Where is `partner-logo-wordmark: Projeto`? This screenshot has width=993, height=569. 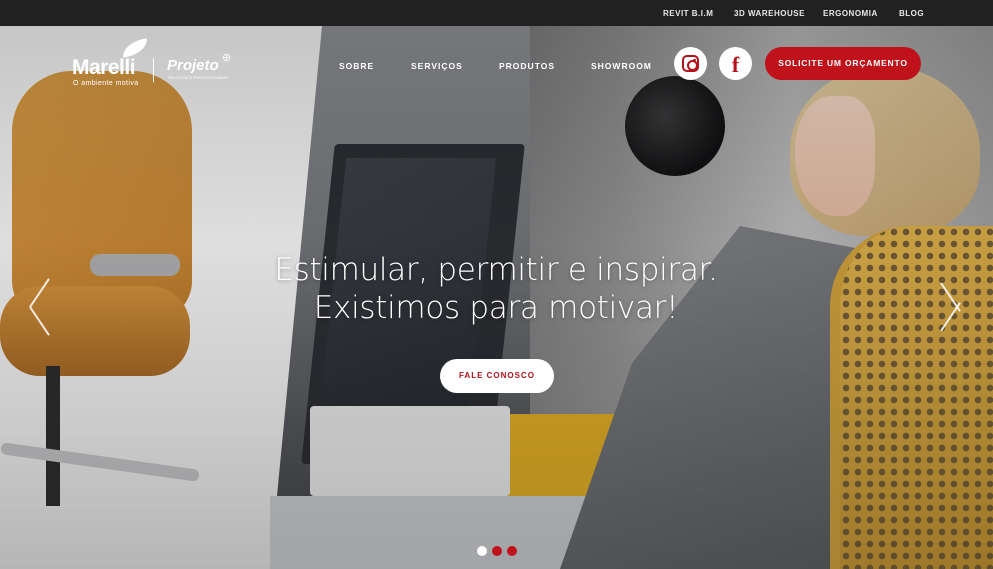 partner-logo-wordmark: Projeto is located at coordinates (193, 65).